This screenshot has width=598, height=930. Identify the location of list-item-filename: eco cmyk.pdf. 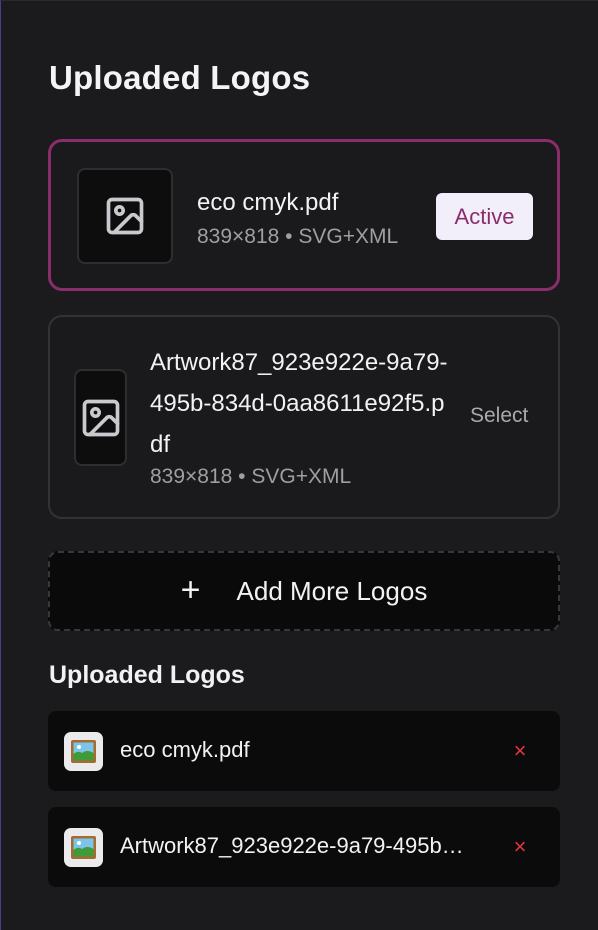
(185, 749).